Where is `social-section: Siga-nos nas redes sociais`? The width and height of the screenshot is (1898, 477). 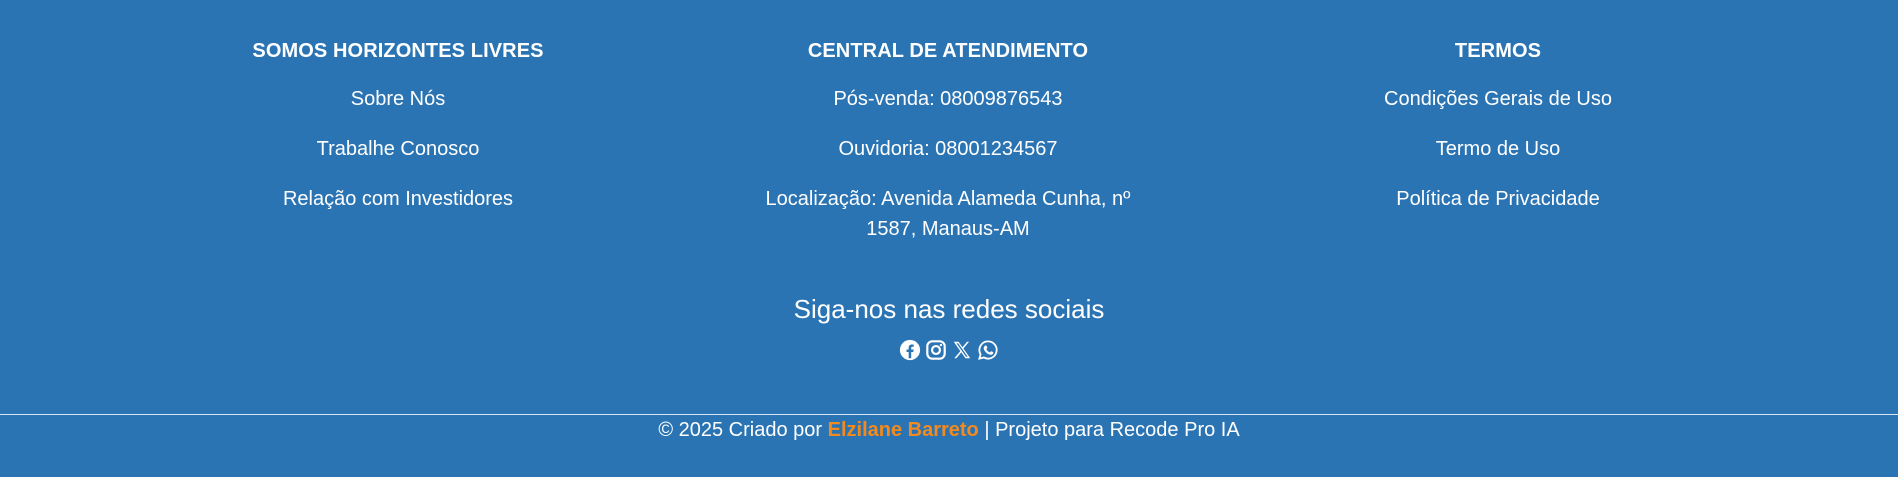
social-section: Siga-nos nas redes sociais is located at coordinates (949, 327).